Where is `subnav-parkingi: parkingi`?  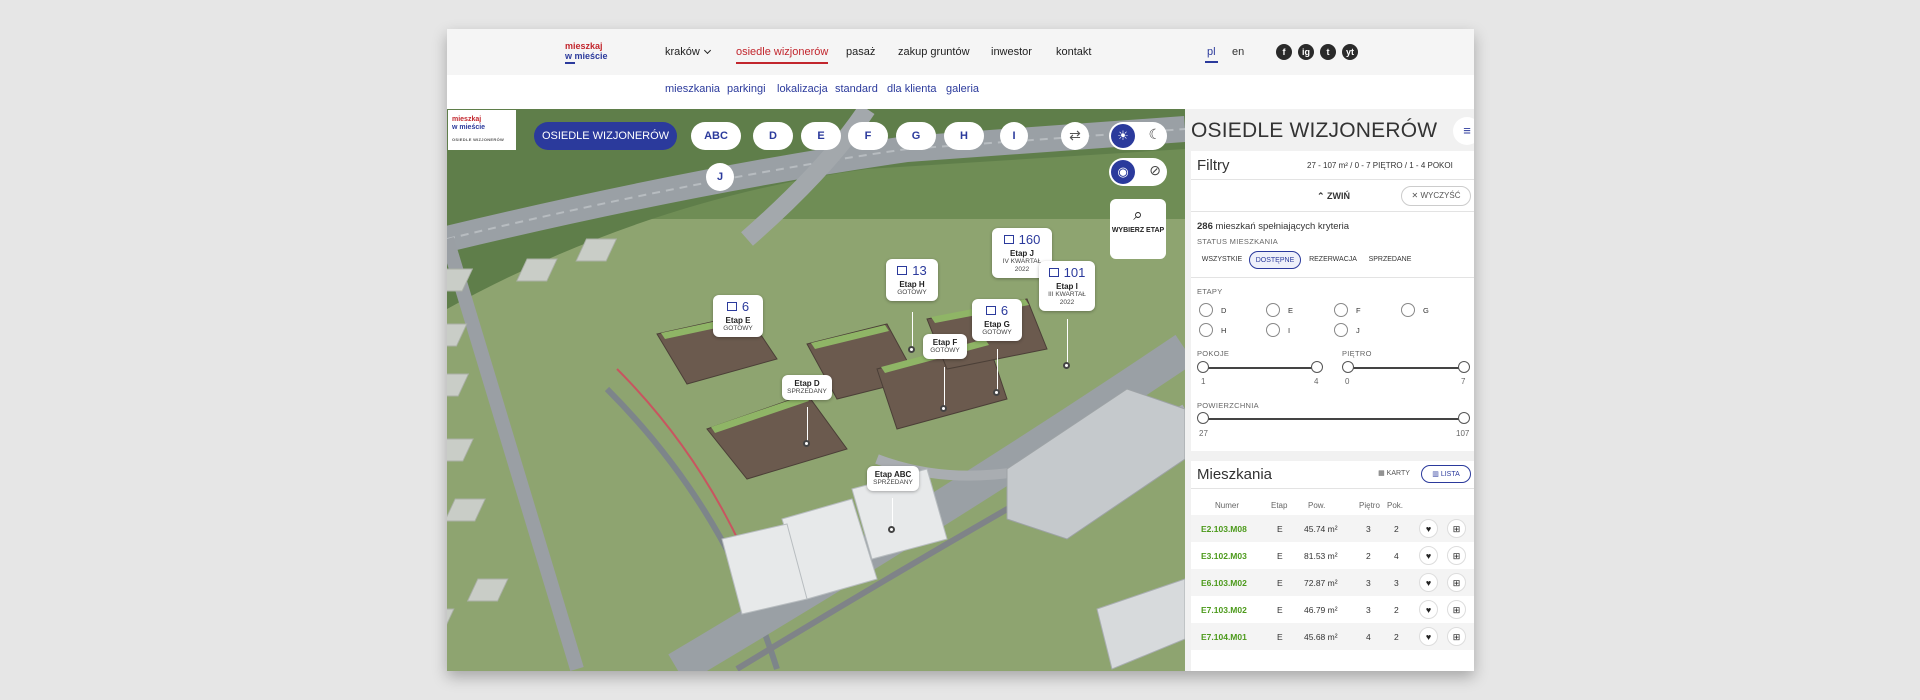
subnav-parkingi: parkingi is located at coordinates (746, 89).